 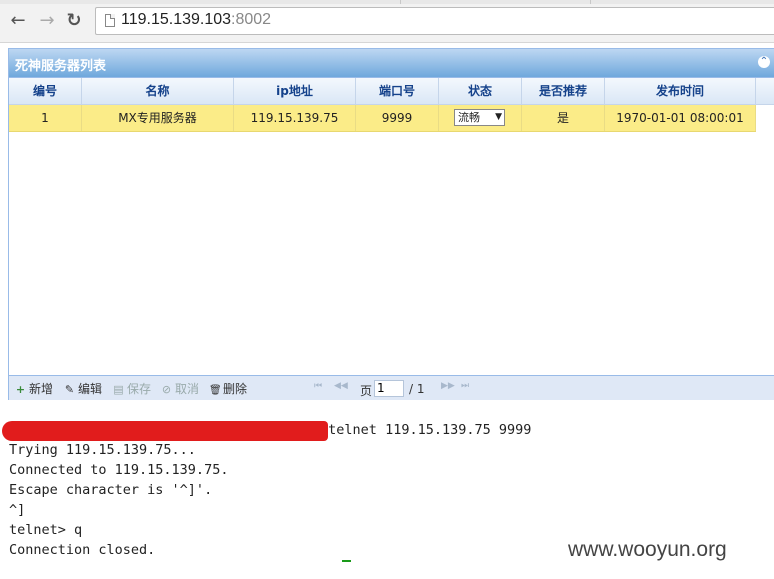 I want to click on save-label: 保存, so click(x=139, y=389).